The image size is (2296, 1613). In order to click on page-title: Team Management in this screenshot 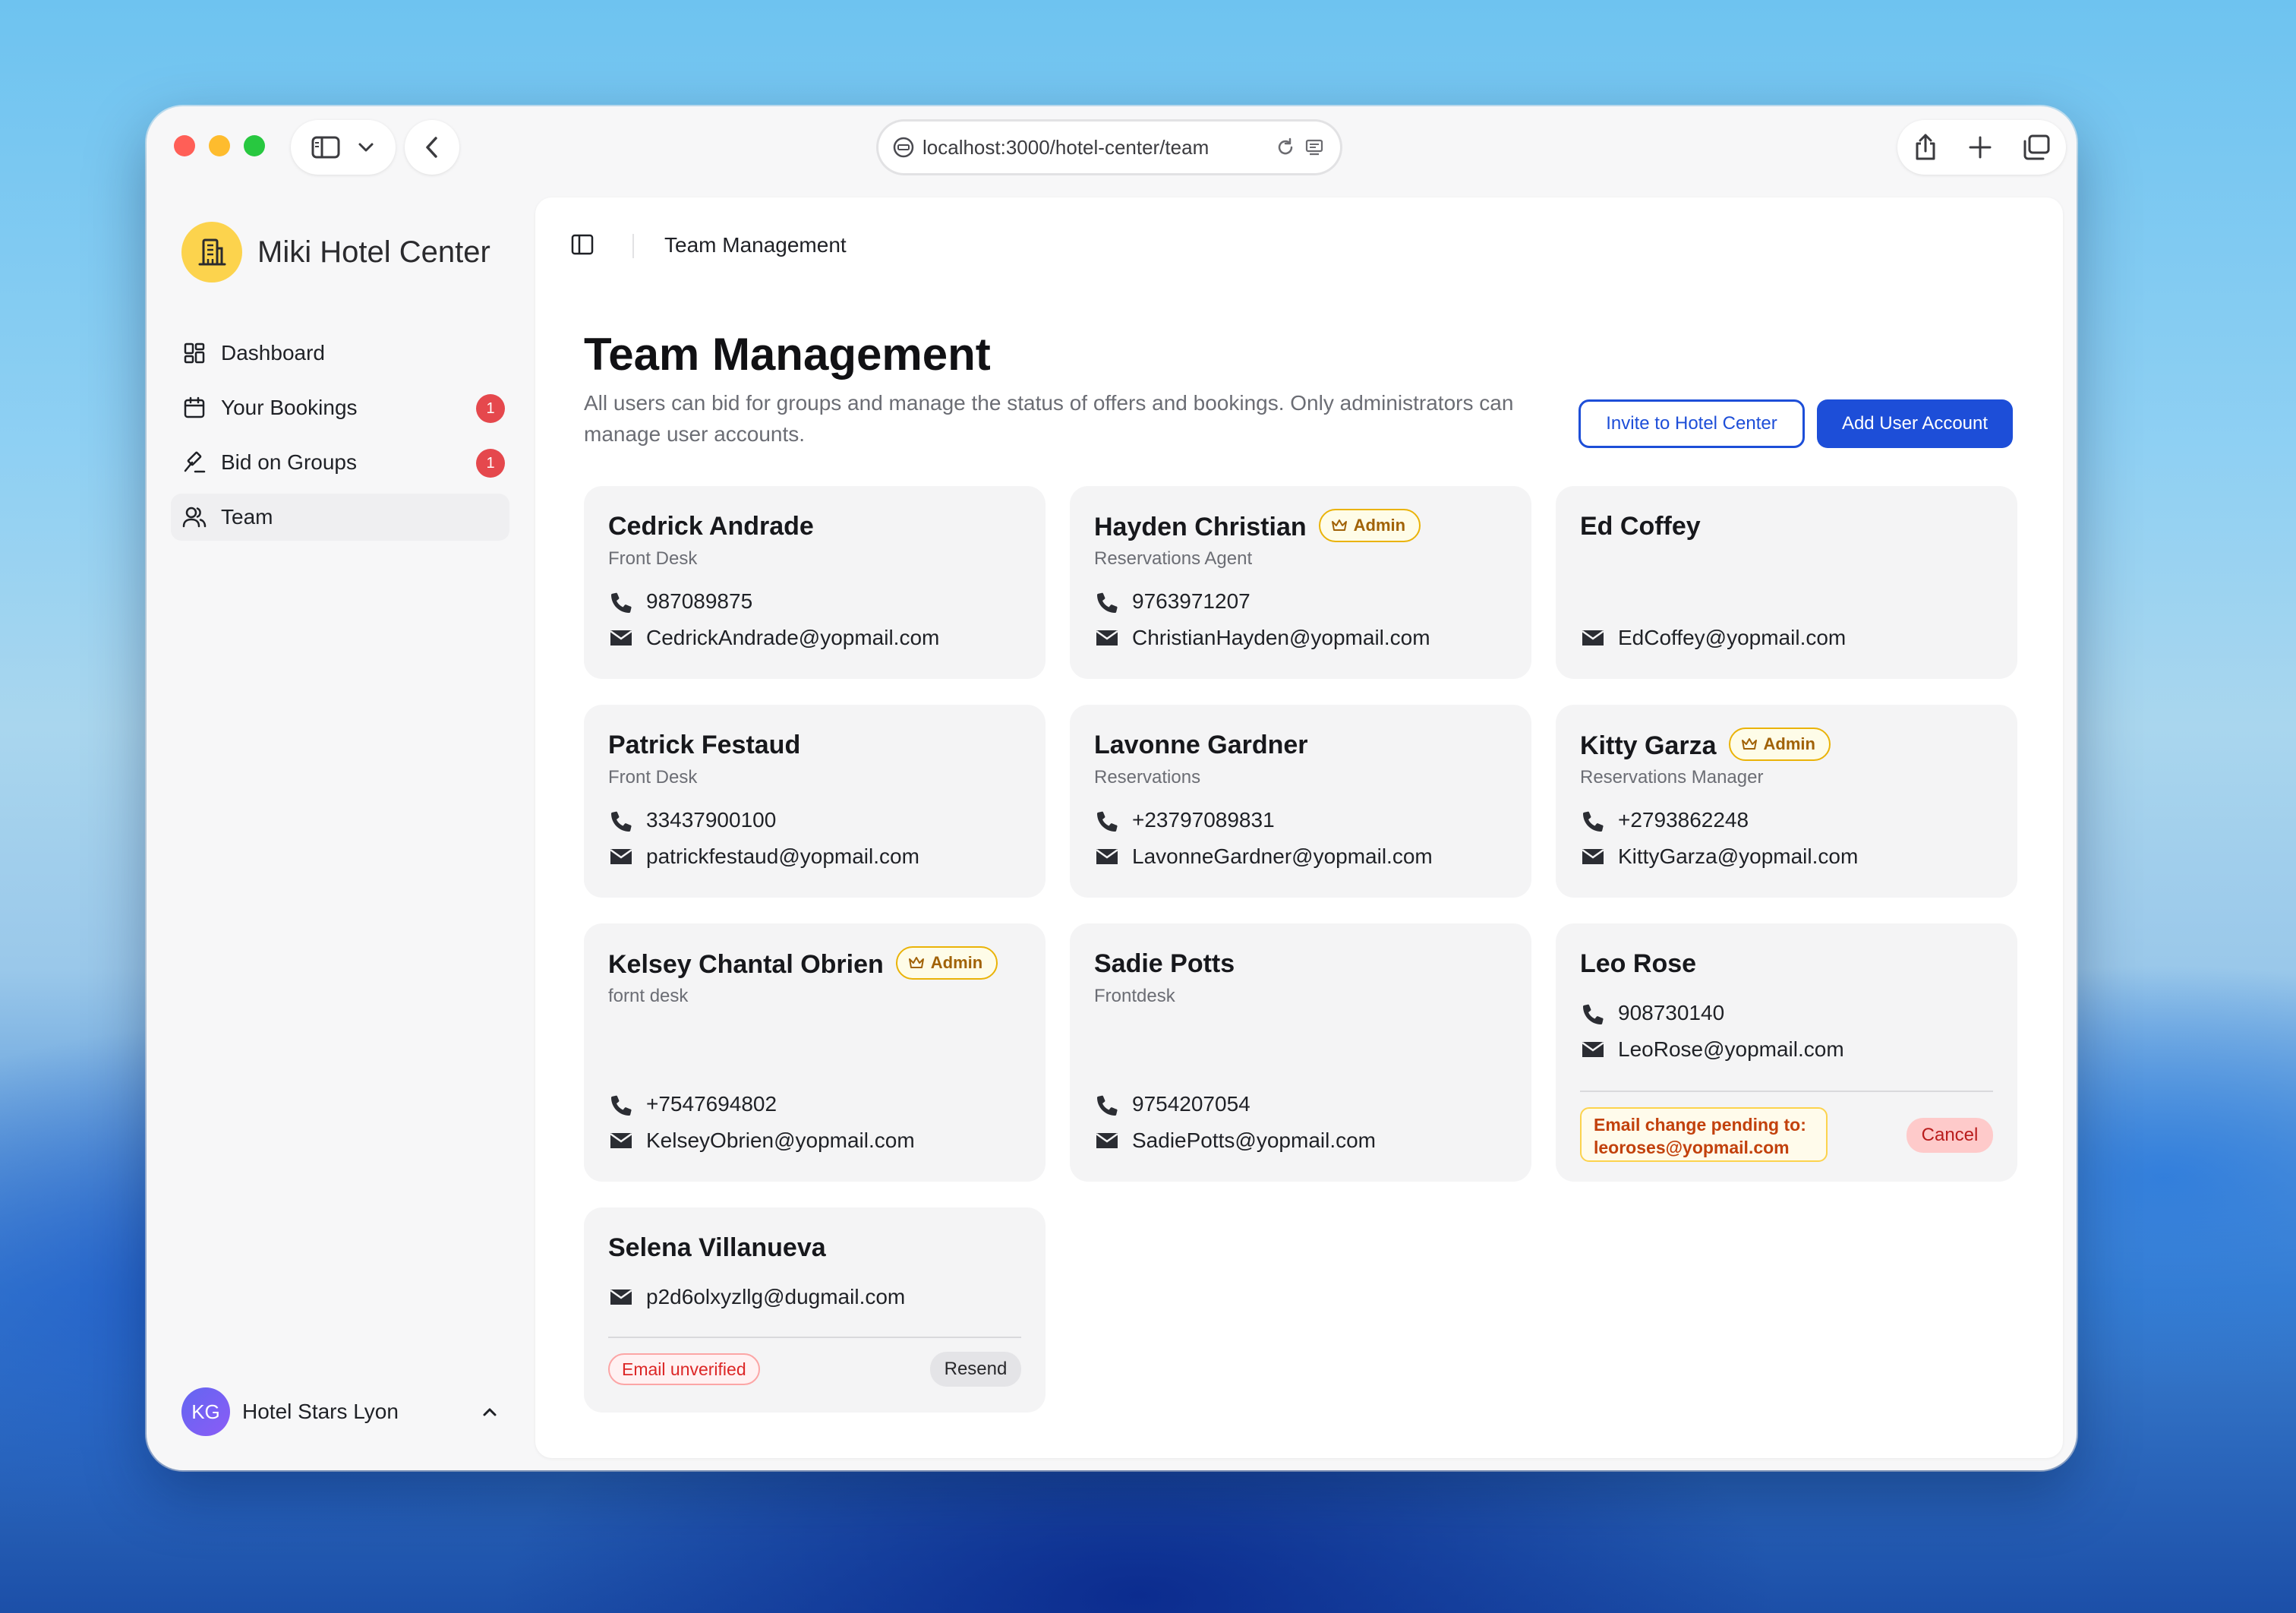, I will do `click(788, 354)`.